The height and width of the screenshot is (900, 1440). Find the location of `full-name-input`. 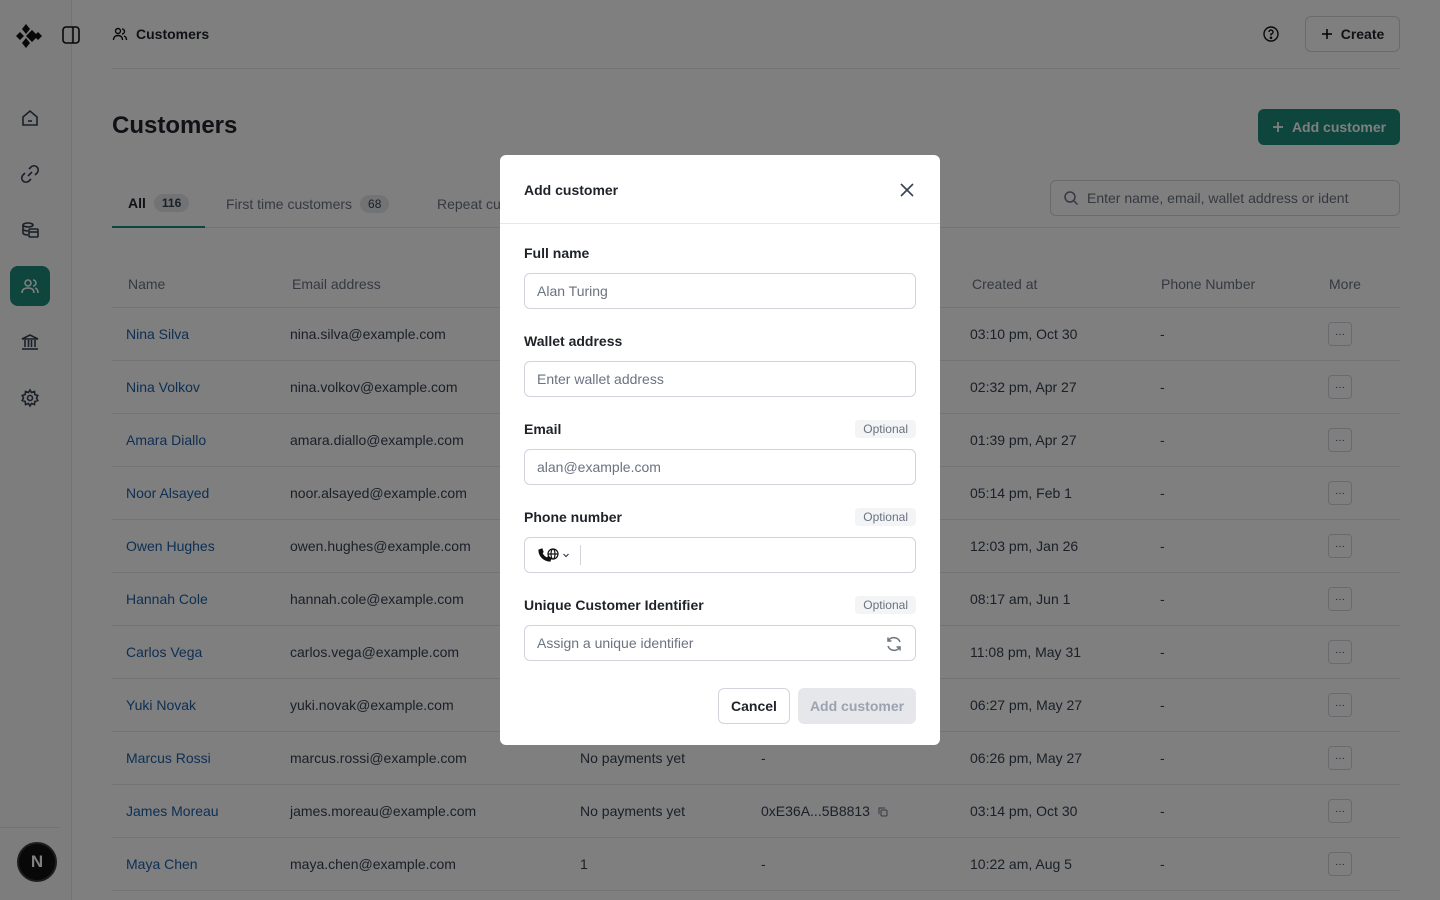

full-name-input is located at coordinates (720, 291).